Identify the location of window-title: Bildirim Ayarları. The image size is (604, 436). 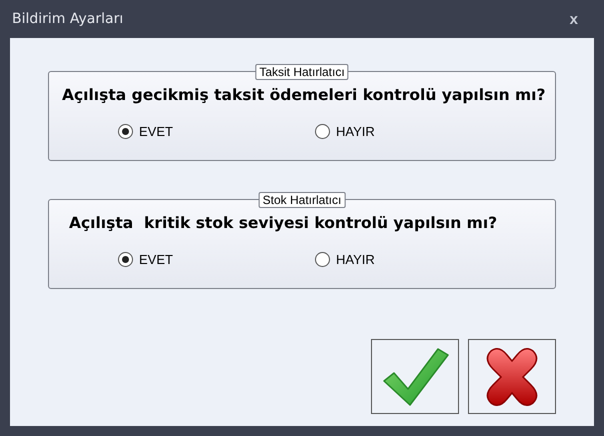
(68, 19).